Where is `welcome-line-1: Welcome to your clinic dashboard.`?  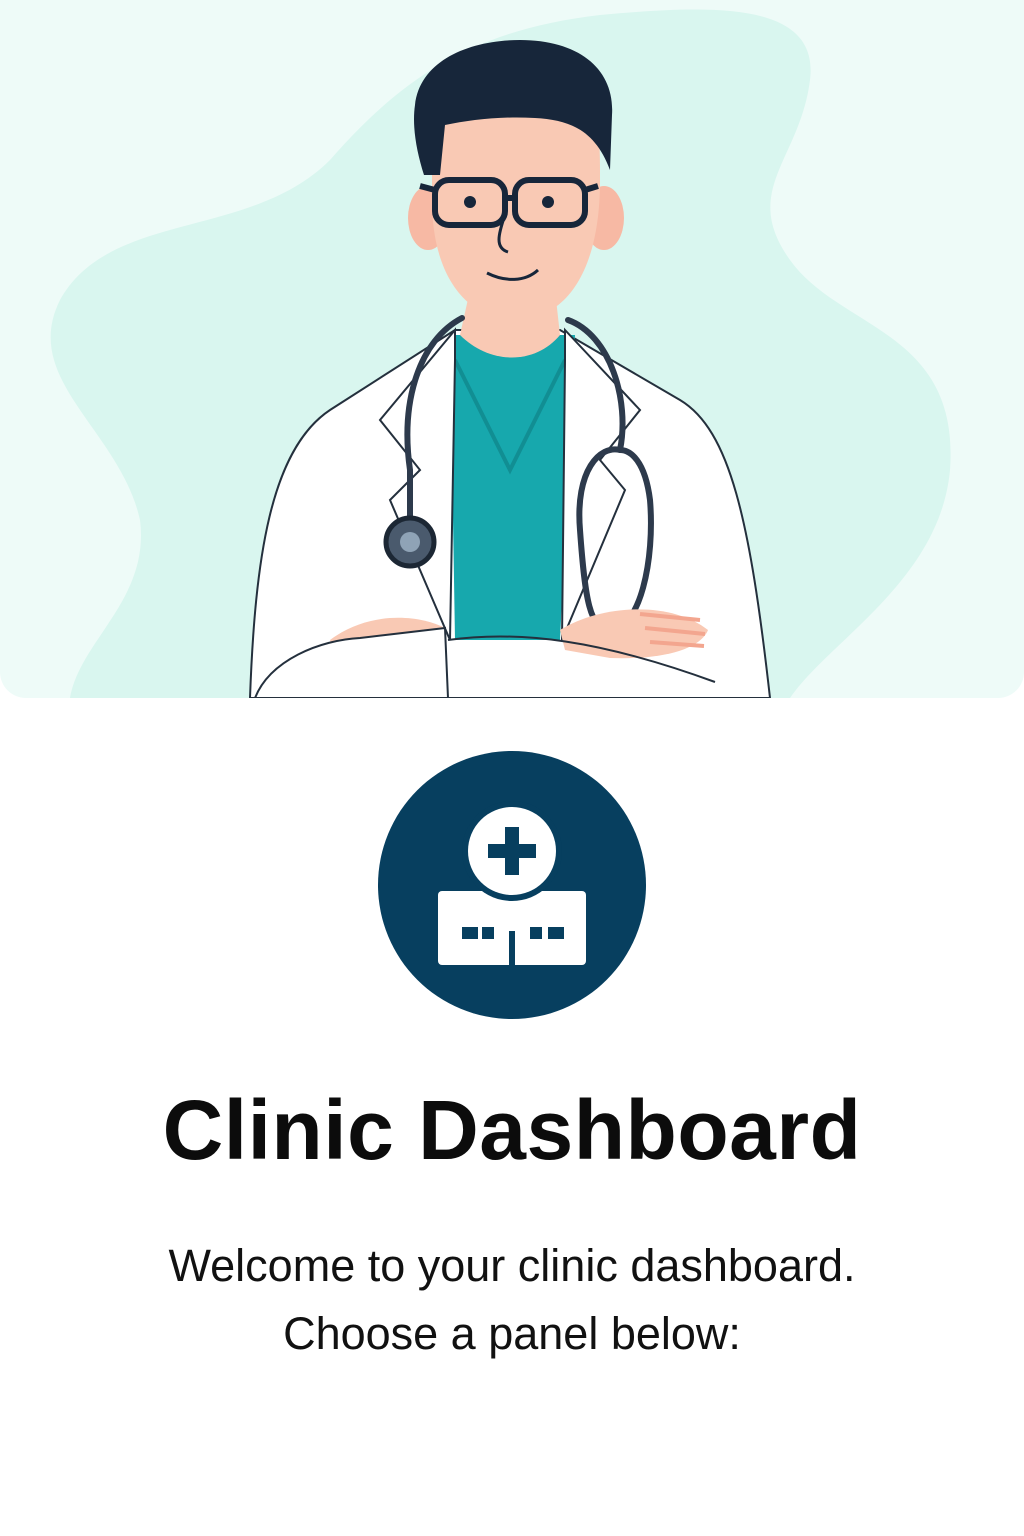
welcome-line-1: Welcome to your clinic dashboard. is located at coordinates (512, 1265).